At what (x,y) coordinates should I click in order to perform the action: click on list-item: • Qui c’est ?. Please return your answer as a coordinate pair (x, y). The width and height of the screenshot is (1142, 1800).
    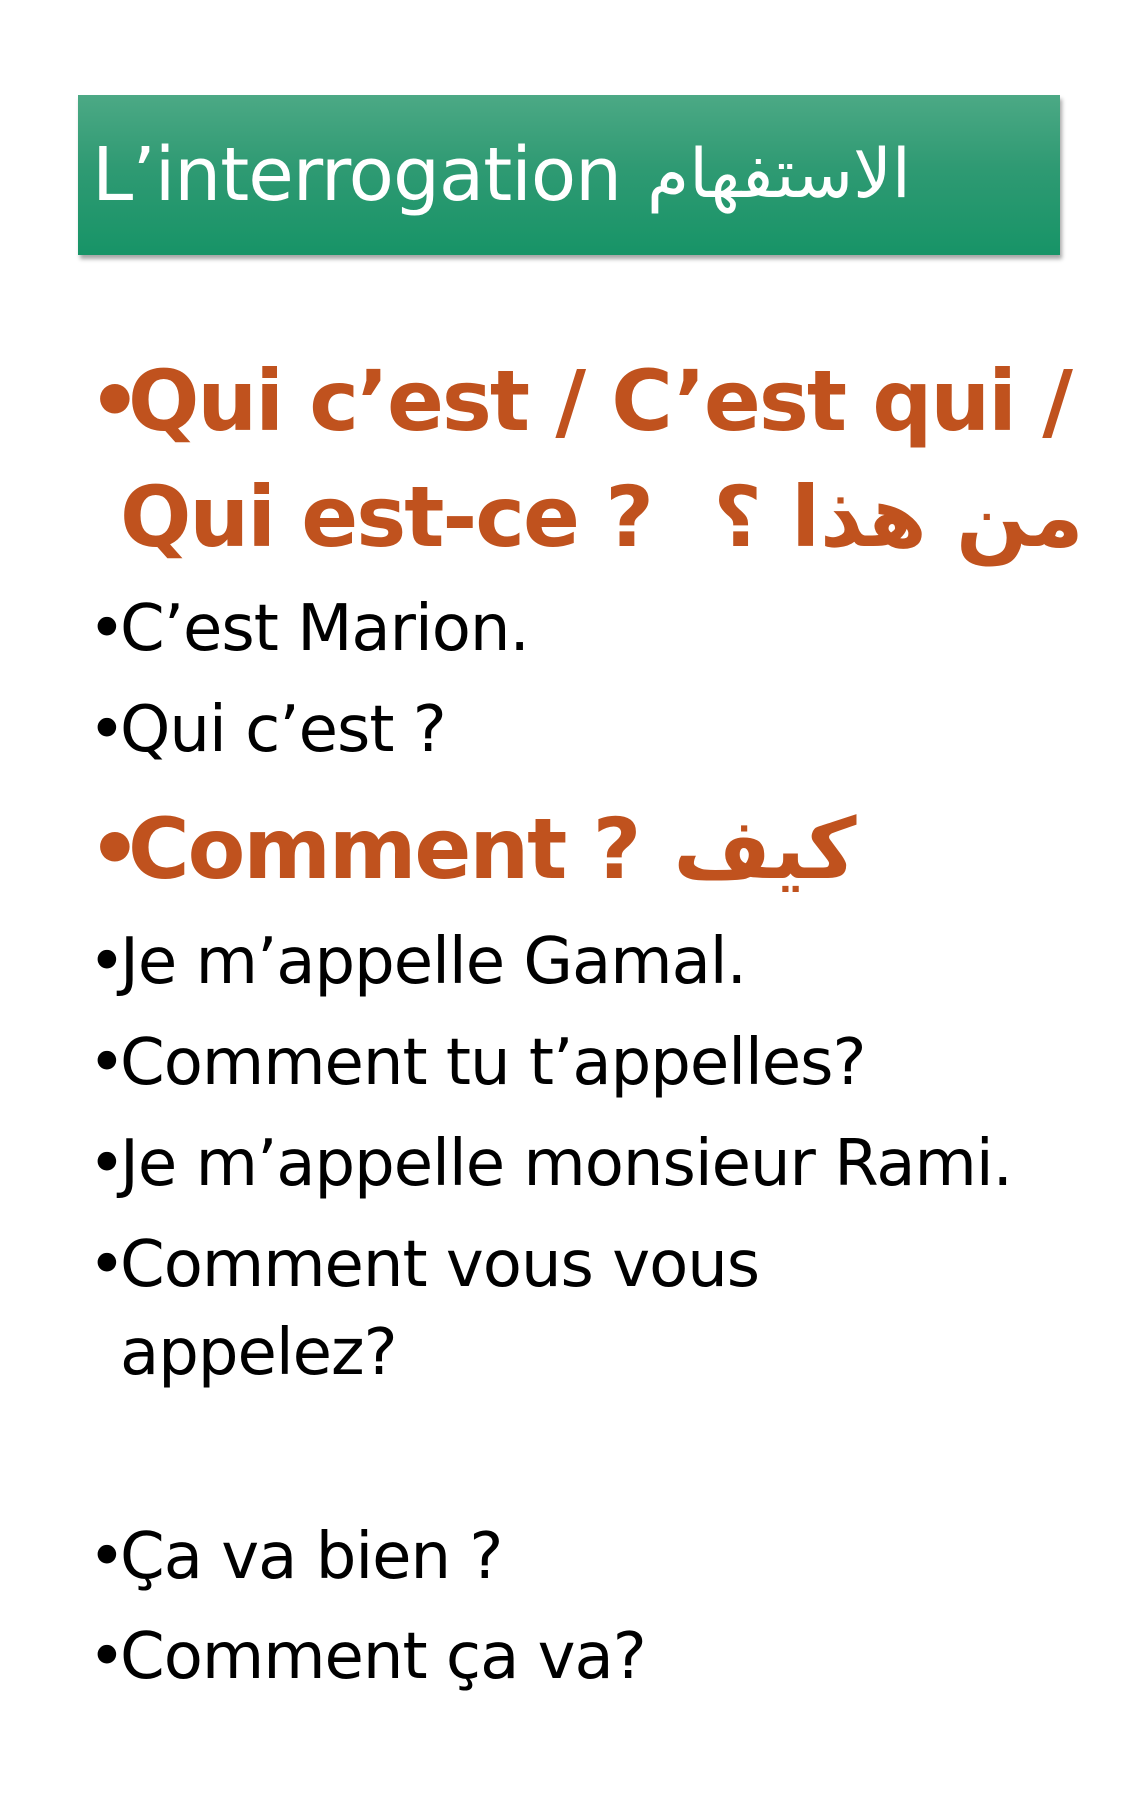
    Looking at the image, I should click on (267, 730).